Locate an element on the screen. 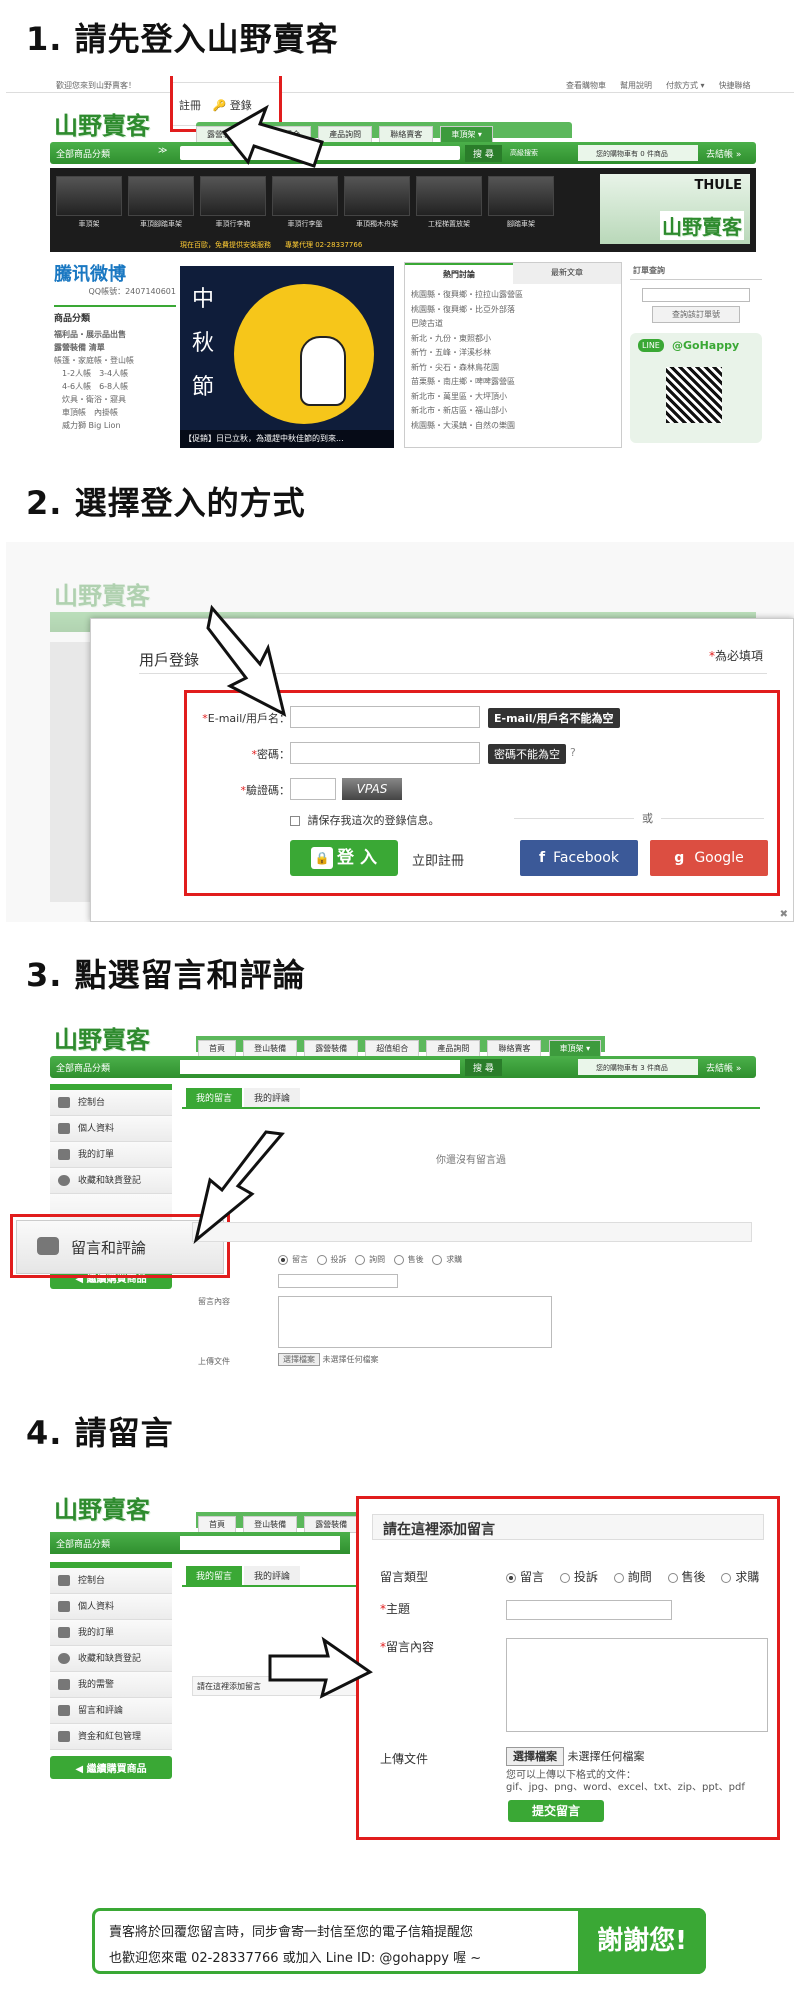 This screenshot has height=2000, width=800. continue-shopping-button: ◀ 繼續購買商品 is located at coordinates (111, 1767).